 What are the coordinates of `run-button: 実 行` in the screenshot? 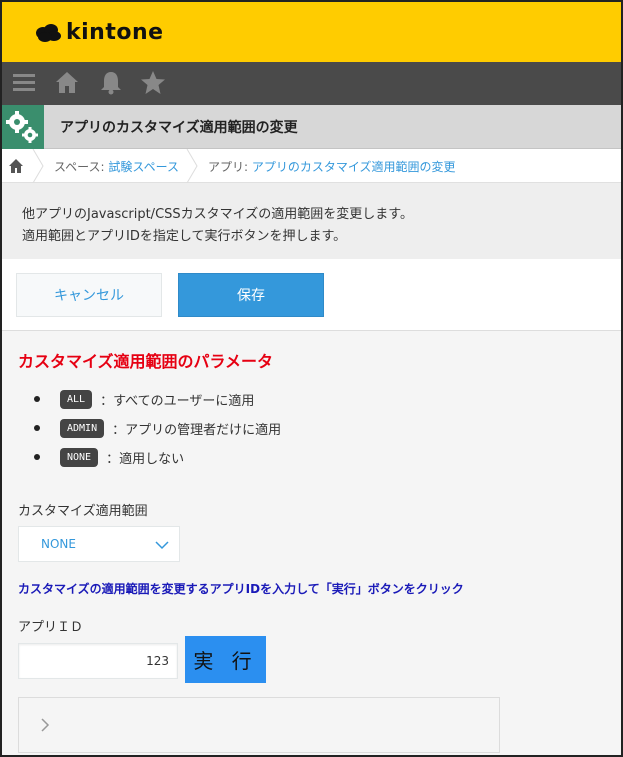 It's located at (225, 659).